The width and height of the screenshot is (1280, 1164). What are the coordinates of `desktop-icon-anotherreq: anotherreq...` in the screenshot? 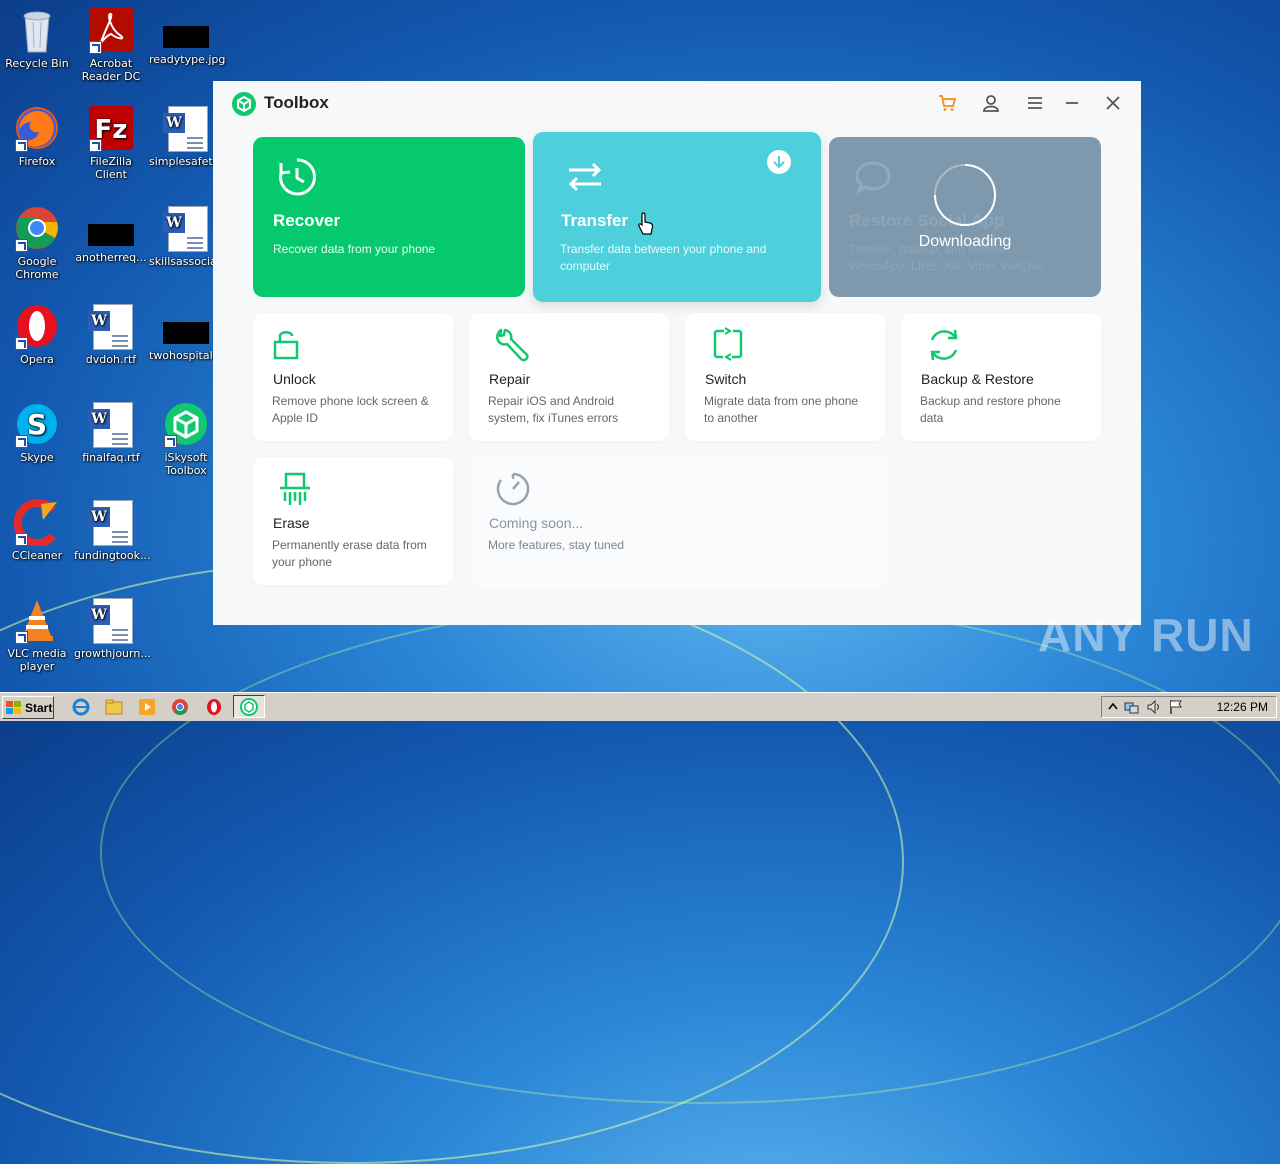 It's located at (111, 234).